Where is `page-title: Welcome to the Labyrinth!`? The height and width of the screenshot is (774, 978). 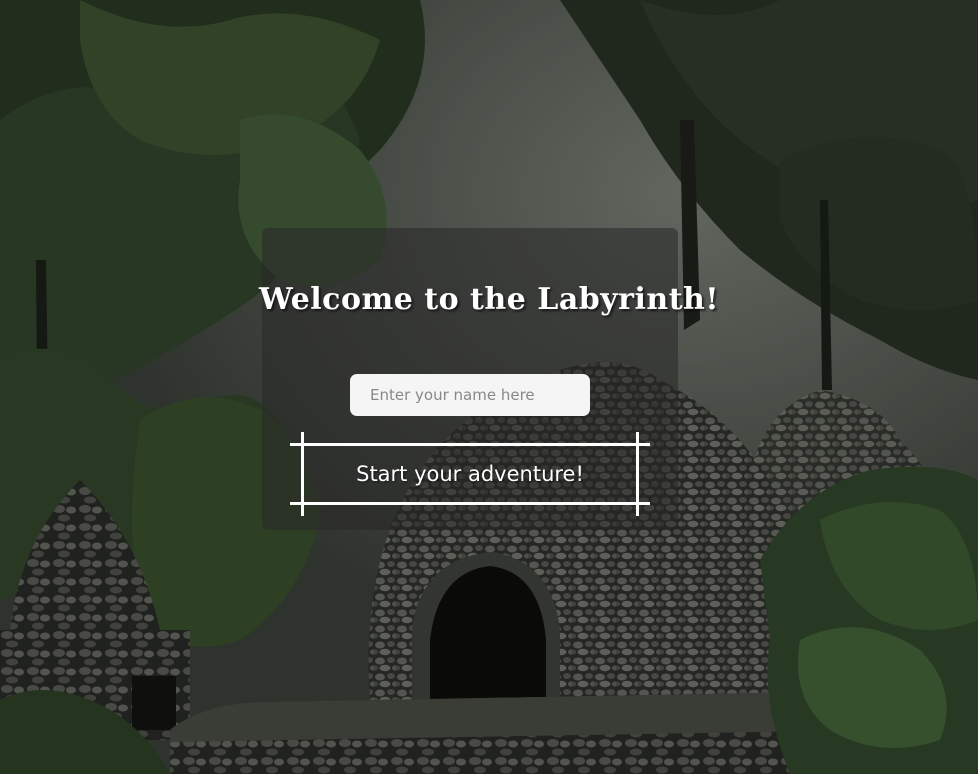
page-title: Welcome to the Labyrinth! is located at coordinates (489, 299).